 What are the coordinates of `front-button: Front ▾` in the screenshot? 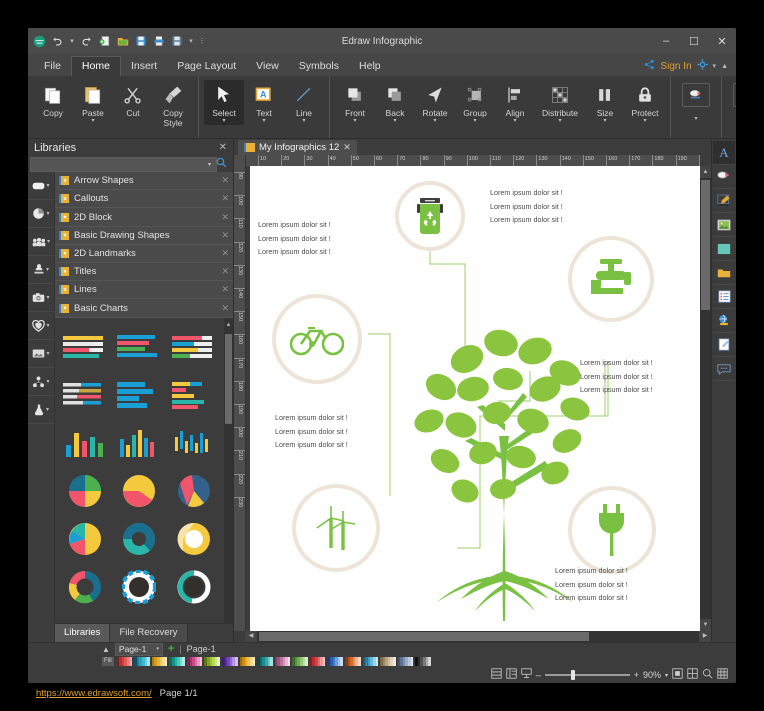 It's located at (355, 102).